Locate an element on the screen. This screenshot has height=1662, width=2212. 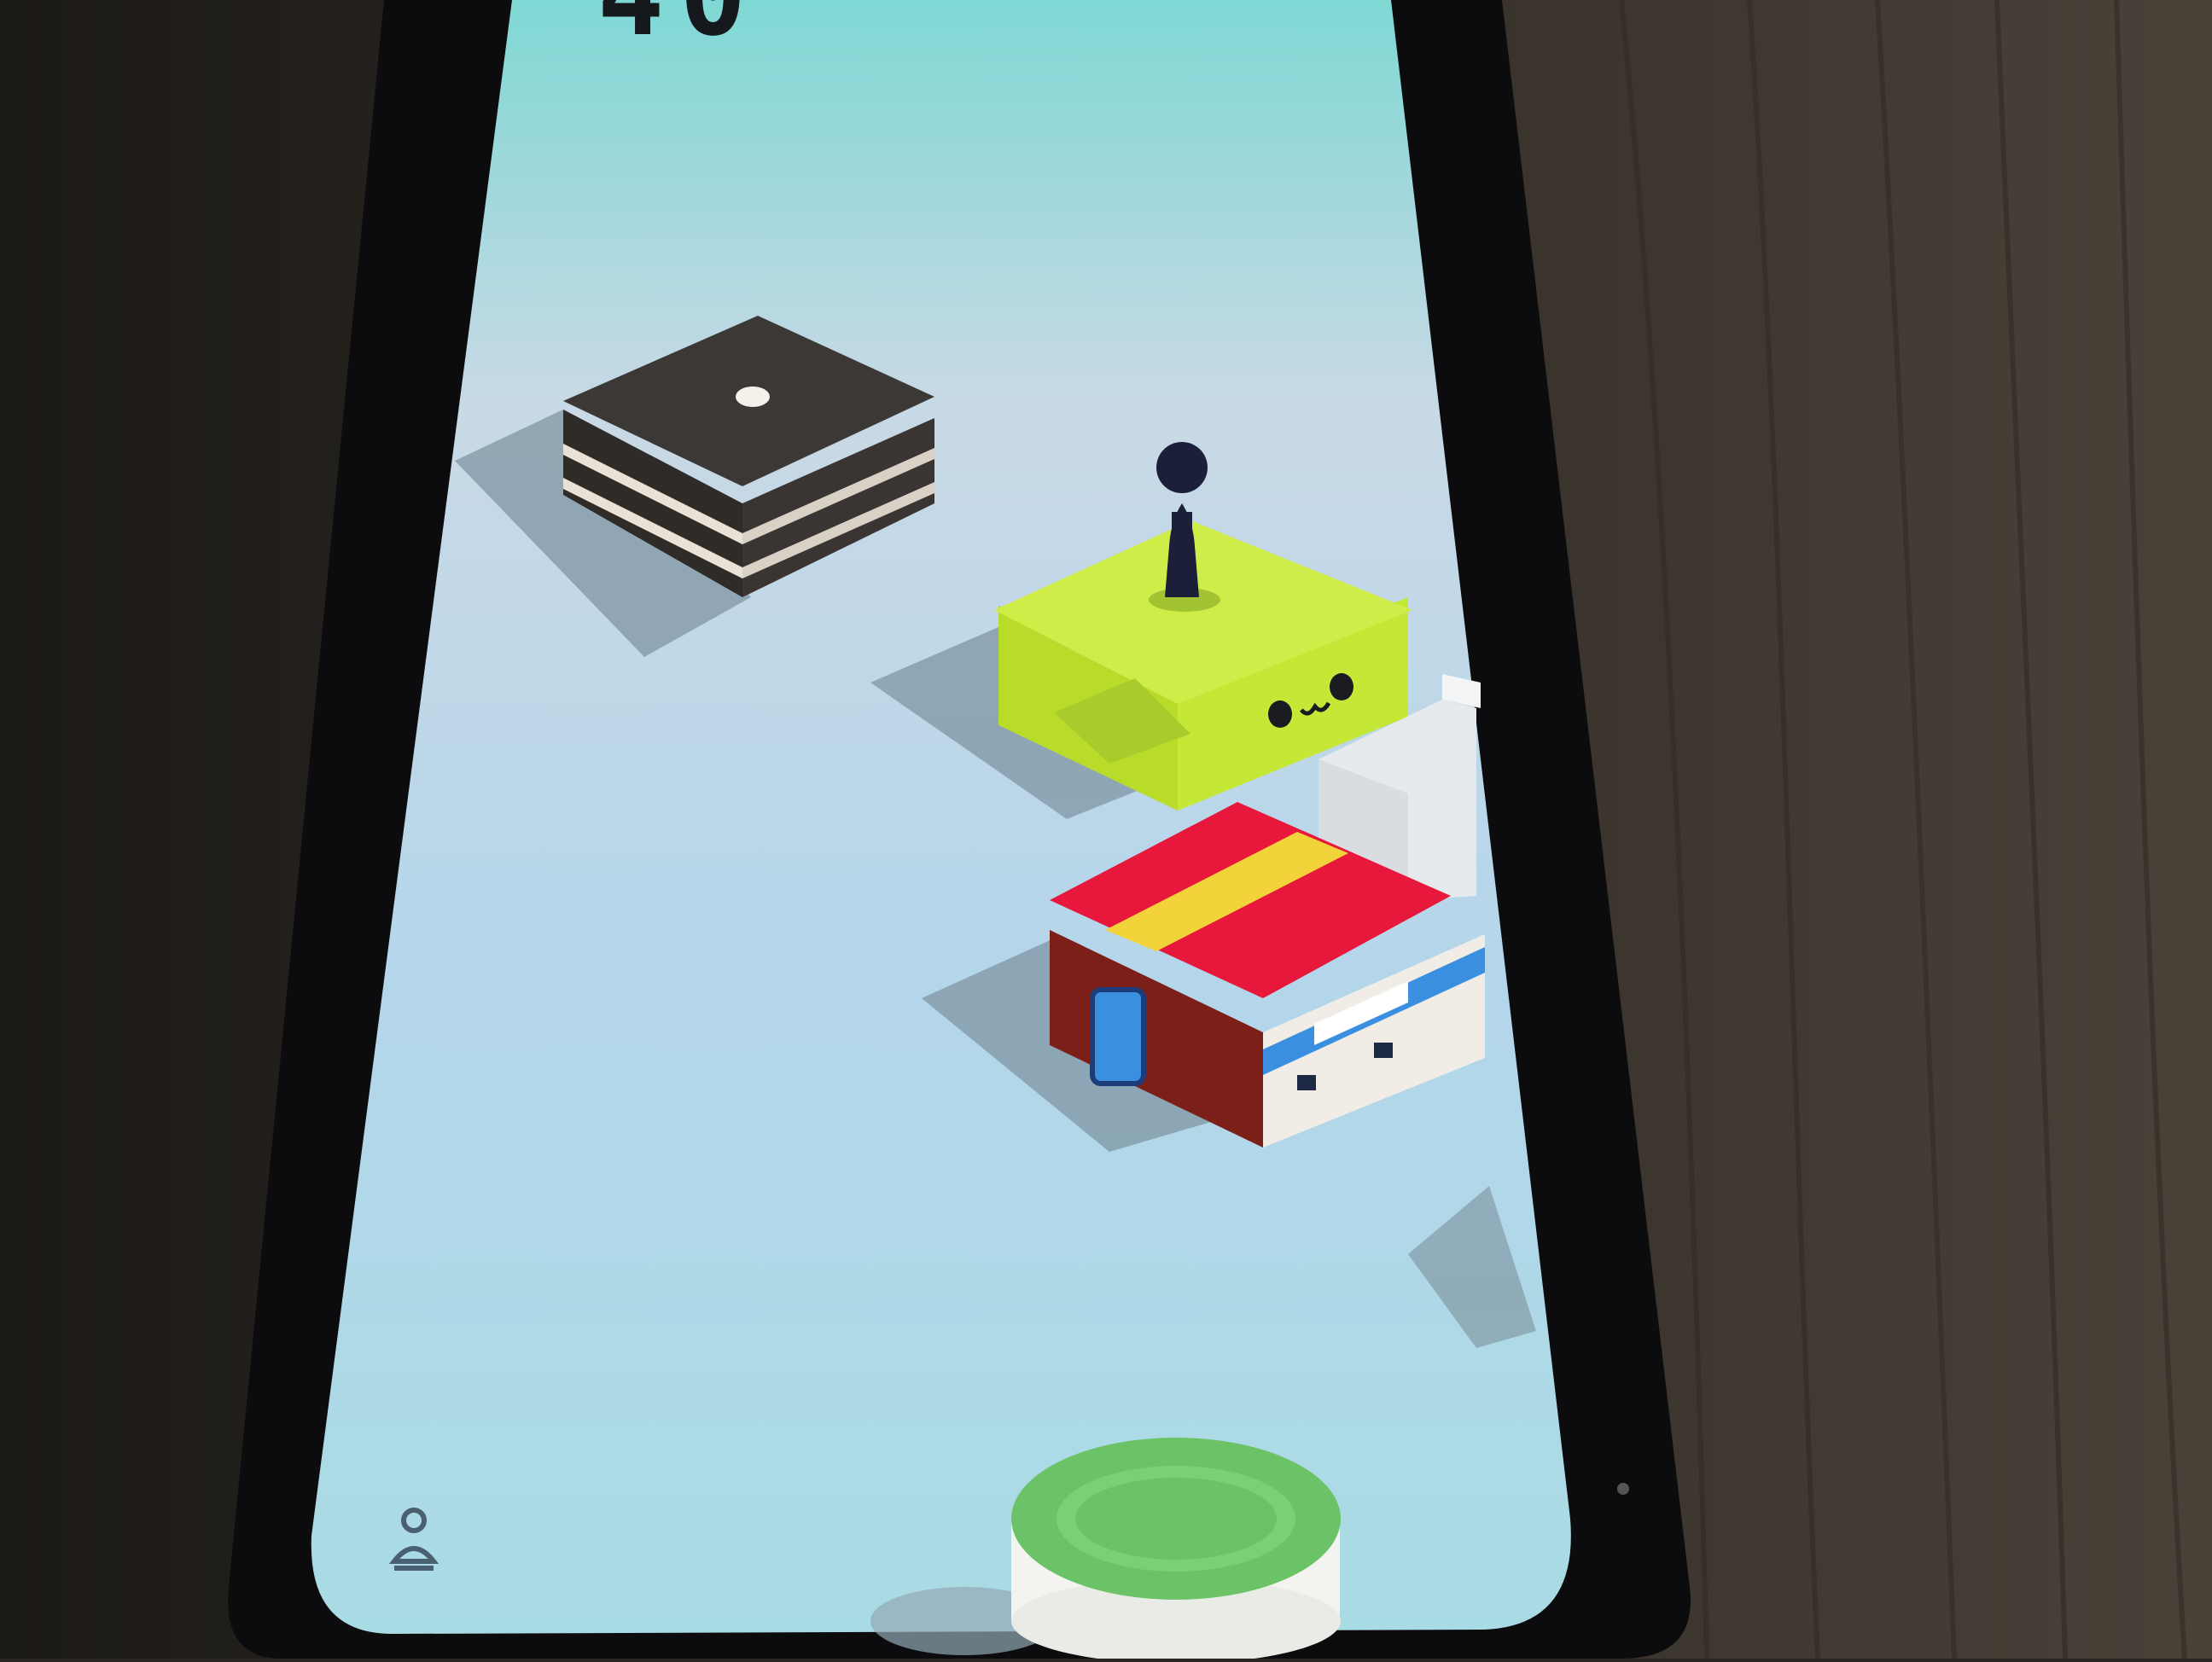
phone-side-button is located at coordinates (1623, 1489).